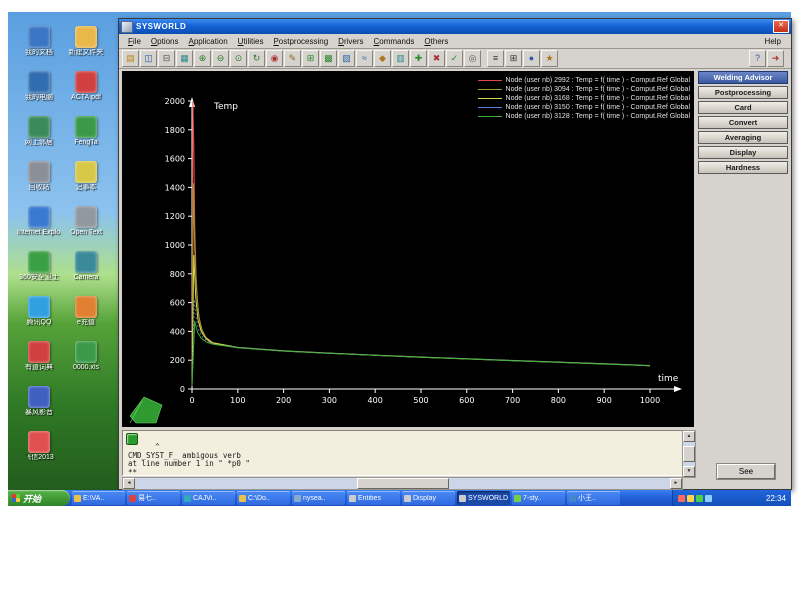 Image resolution: width=800 pixels, height=600 pixels. What do you see at coordinates (39, 97) in the screenshot?
I see `desktop-icon-label: 我的电脑` at bounding box center [39, 97].